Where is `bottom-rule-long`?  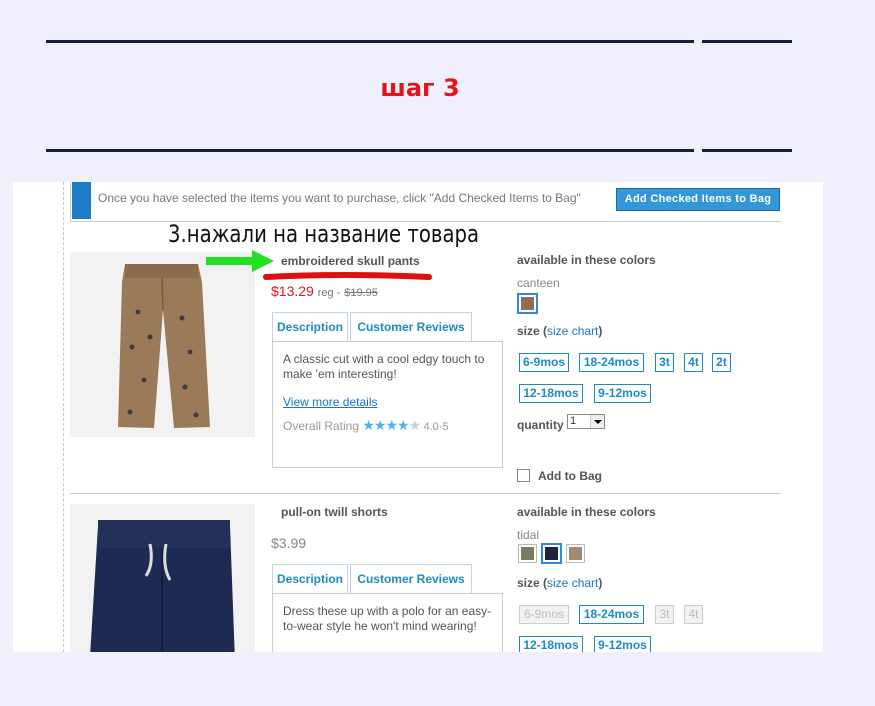
bottom-rule-long is located at coordinates (370, 150).